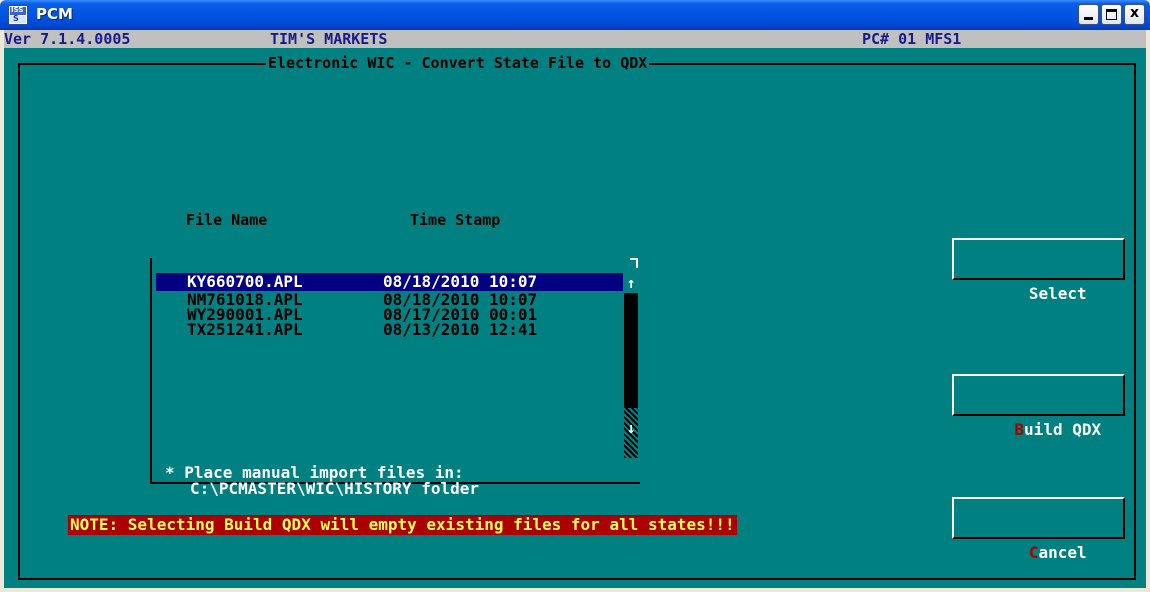 This screenshot has height=592, width=1150. Describe the element at coordinates (1038, 529) in the screenshot. I see `cancel-button: Cancel` at that location.